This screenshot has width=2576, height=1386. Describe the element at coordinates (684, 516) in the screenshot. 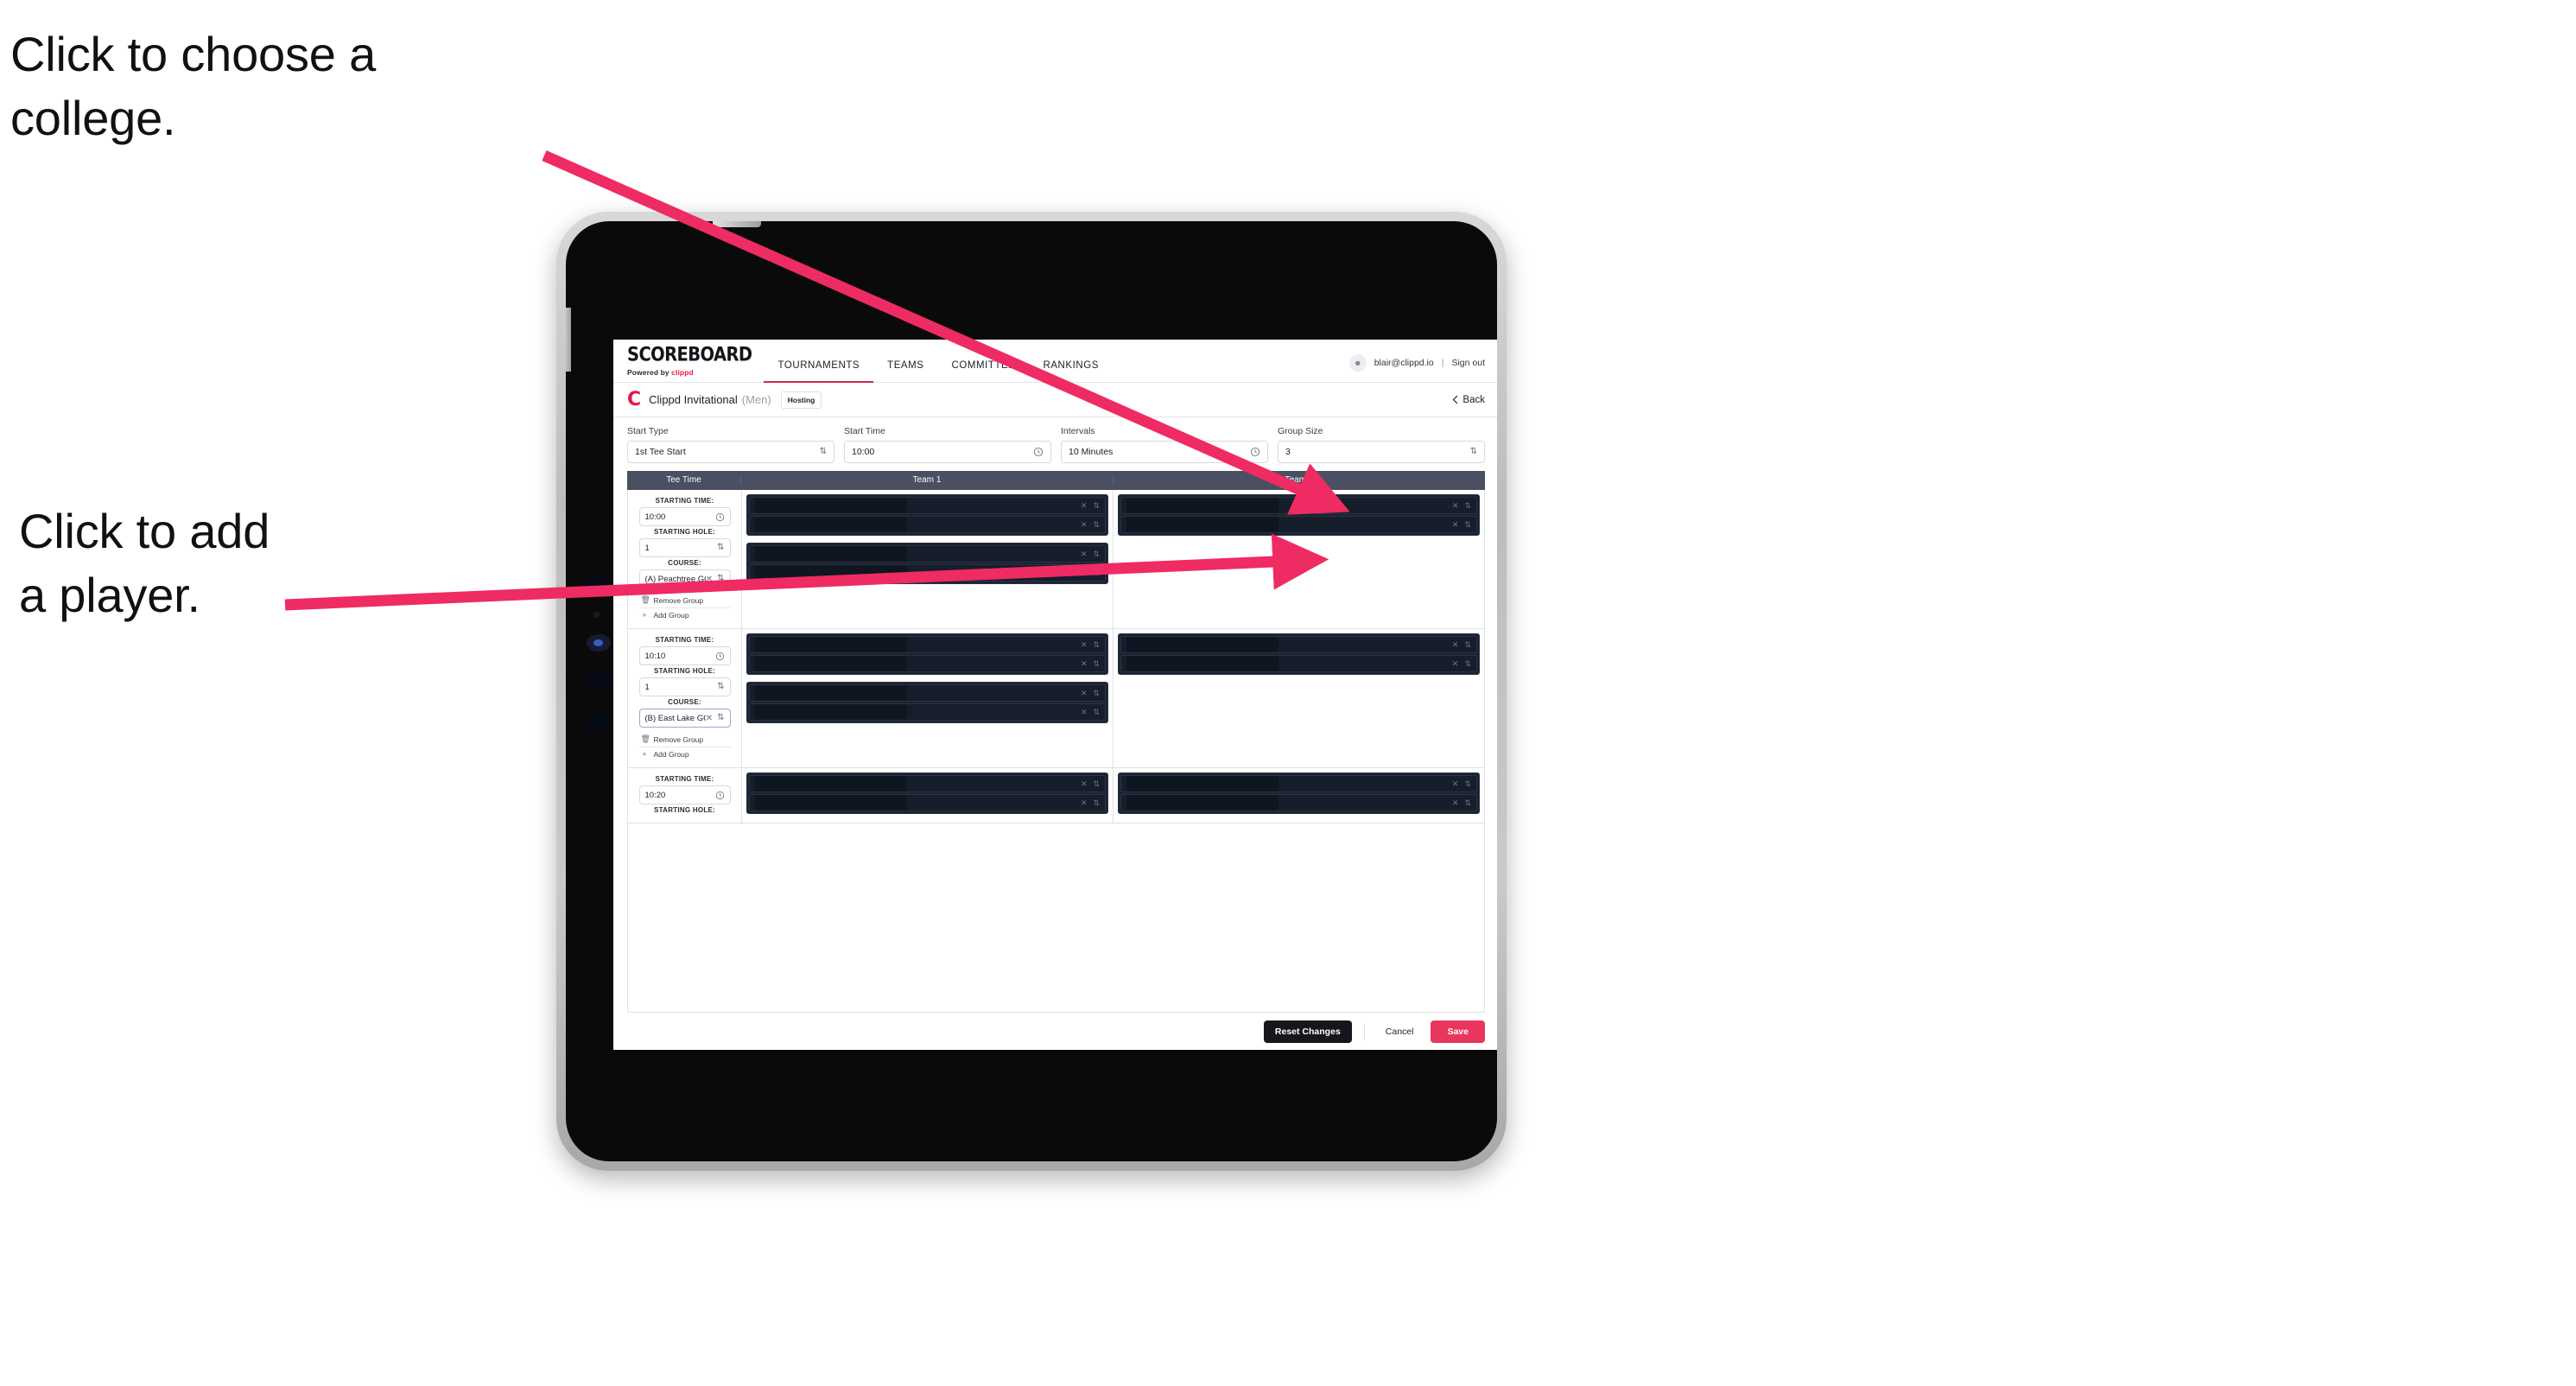

I see `starting-time-input: 10:00` at that location.